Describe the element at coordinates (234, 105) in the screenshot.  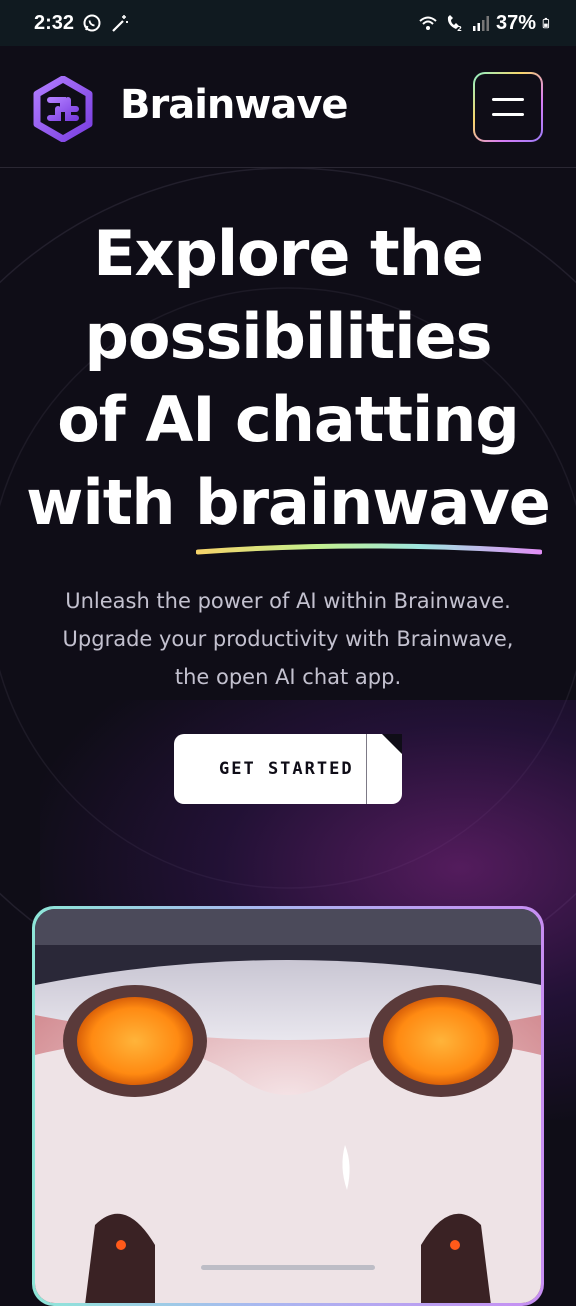
I see `brand-name: Brainwave` at that location.